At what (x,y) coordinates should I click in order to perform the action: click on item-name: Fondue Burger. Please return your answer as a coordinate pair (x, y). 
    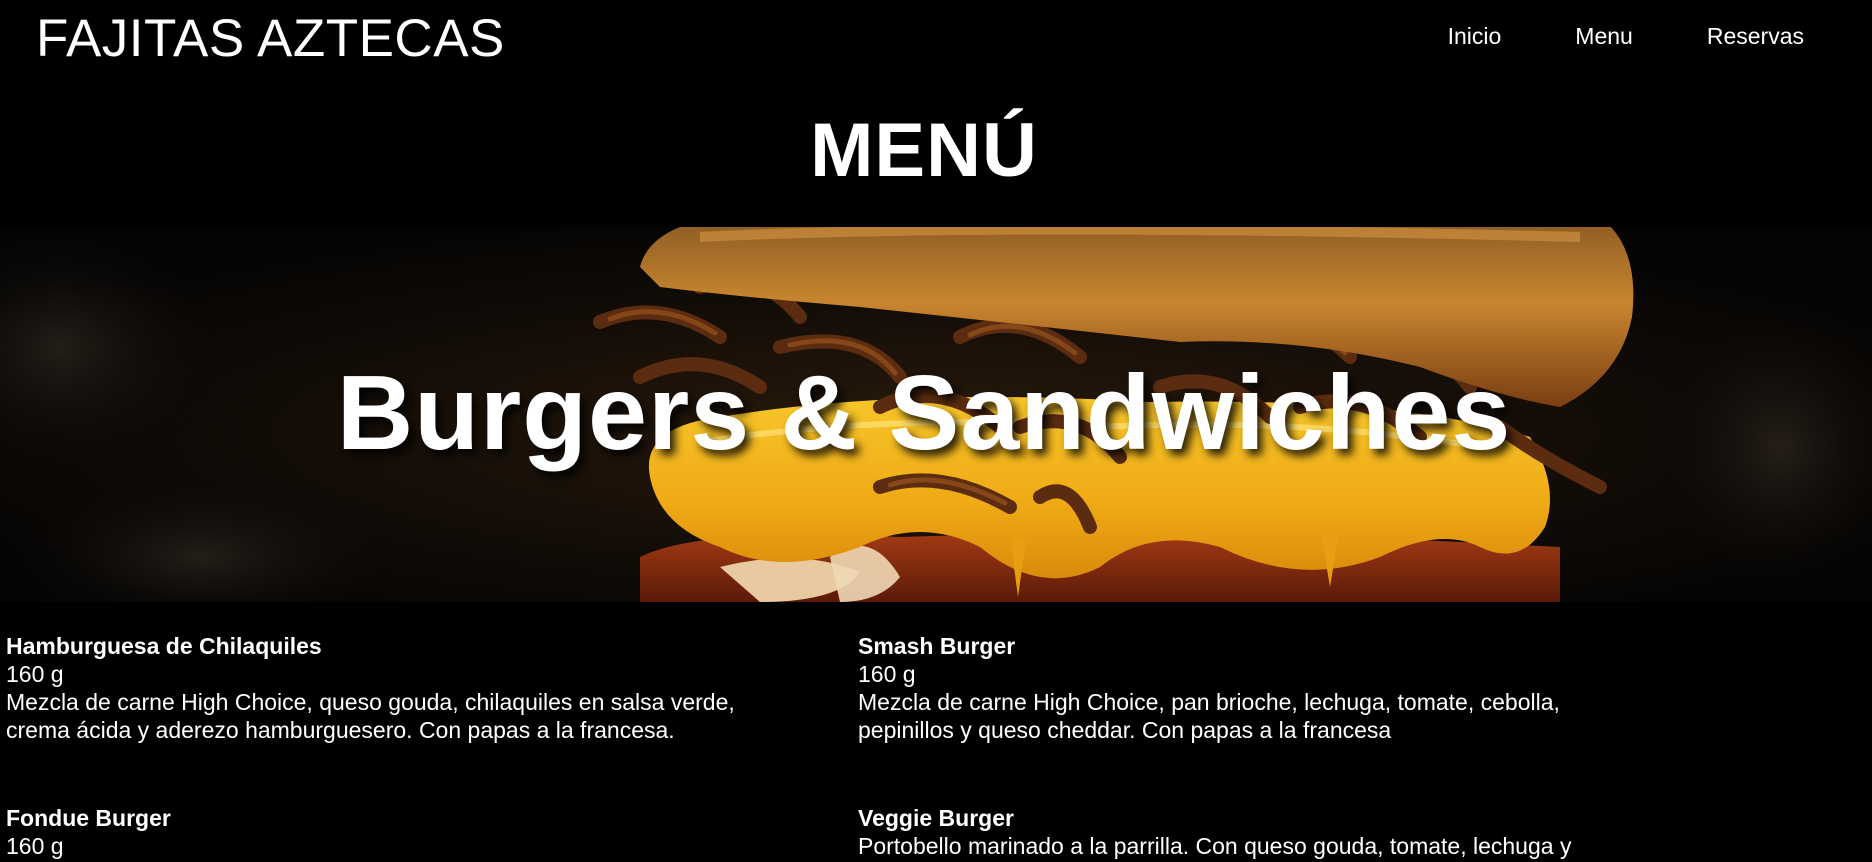
    Looking at the image, I should click on (88, 818).